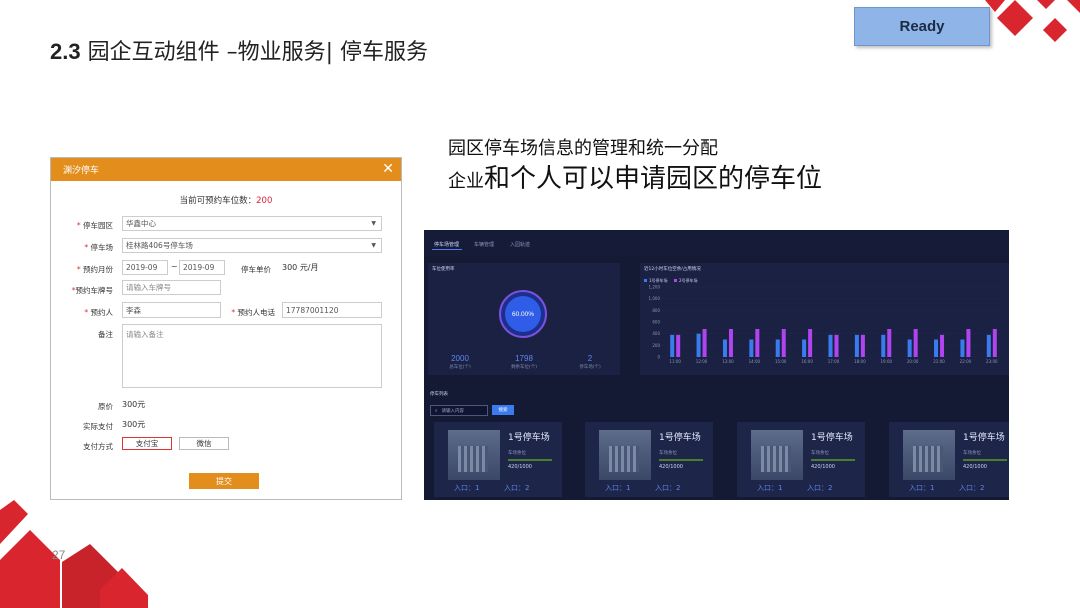 This screenshot has height=608, width=1080. What do you see at coordinates (590, 358) in the screenshot?
I see `stat-lots-value: 2` at bounding box center [590, 358].